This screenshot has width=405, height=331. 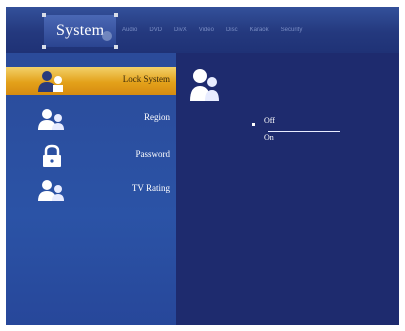 What do you see at coordinates (232, 30) in the screenshot?
I see `tab-disc: Disc` at bounding box center [232, 30].